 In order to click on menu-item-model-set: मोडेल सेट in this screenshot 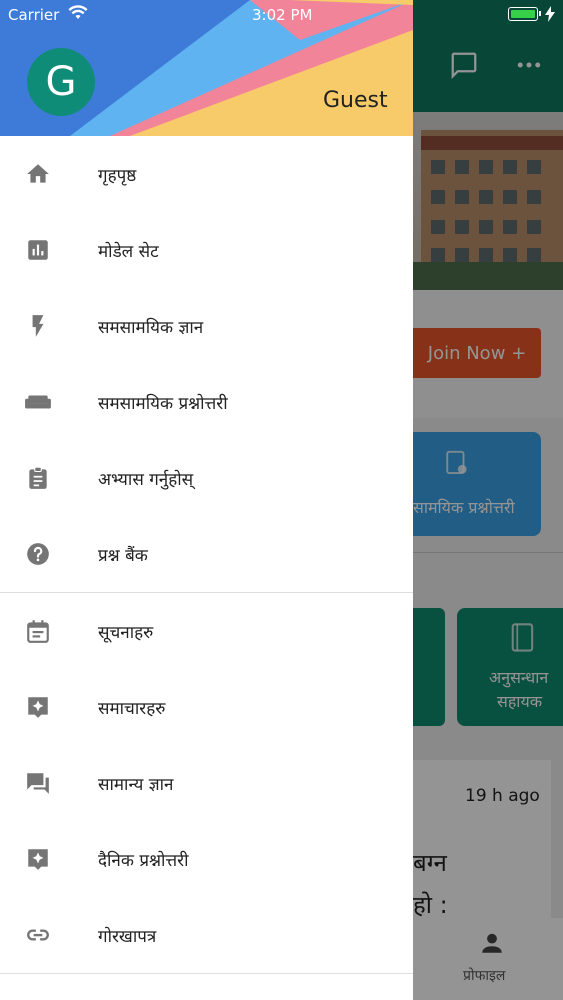, I will do `click(206, 250)`.